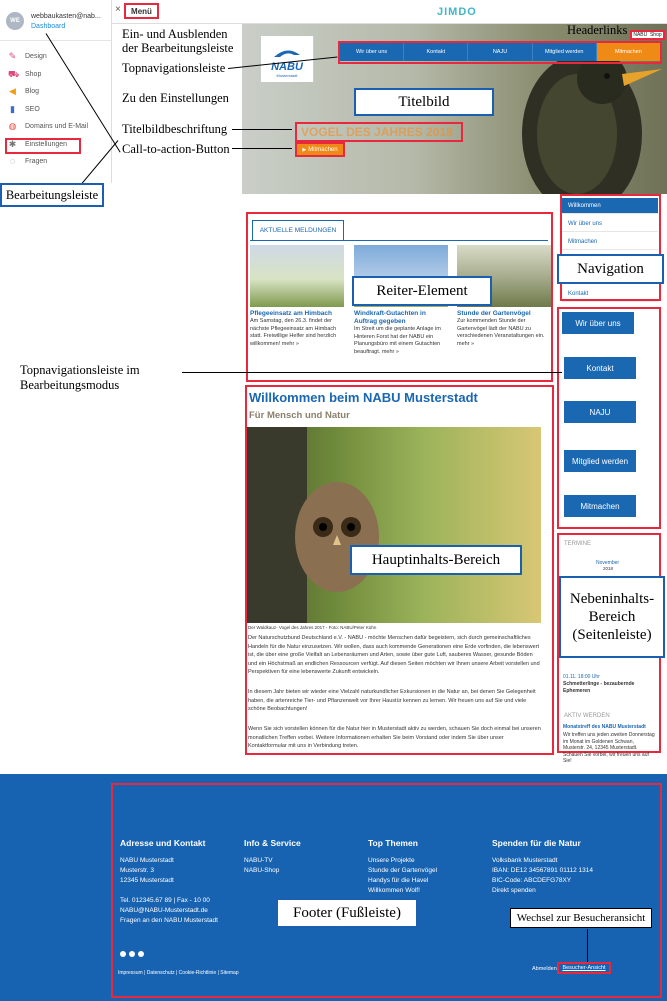  I want to click on bar-chart-icon: ▮, so click(12, 108).